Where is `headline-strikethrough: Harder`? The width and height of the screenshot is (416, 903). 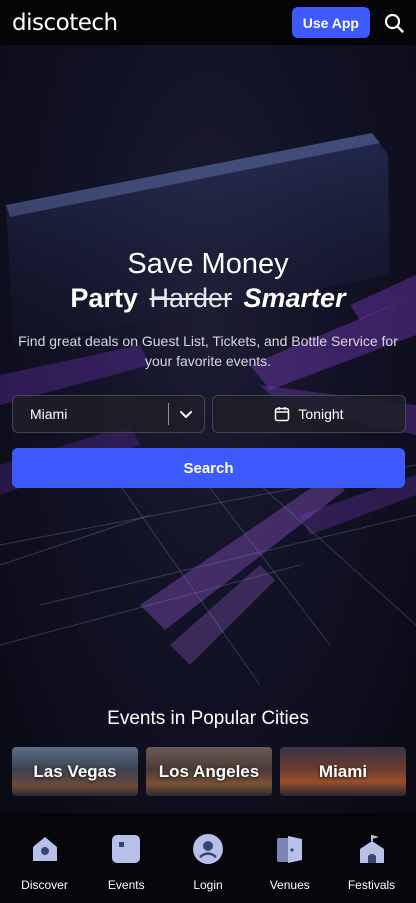 headline-strikethrough: Harder is located at coordinates (190, 298).